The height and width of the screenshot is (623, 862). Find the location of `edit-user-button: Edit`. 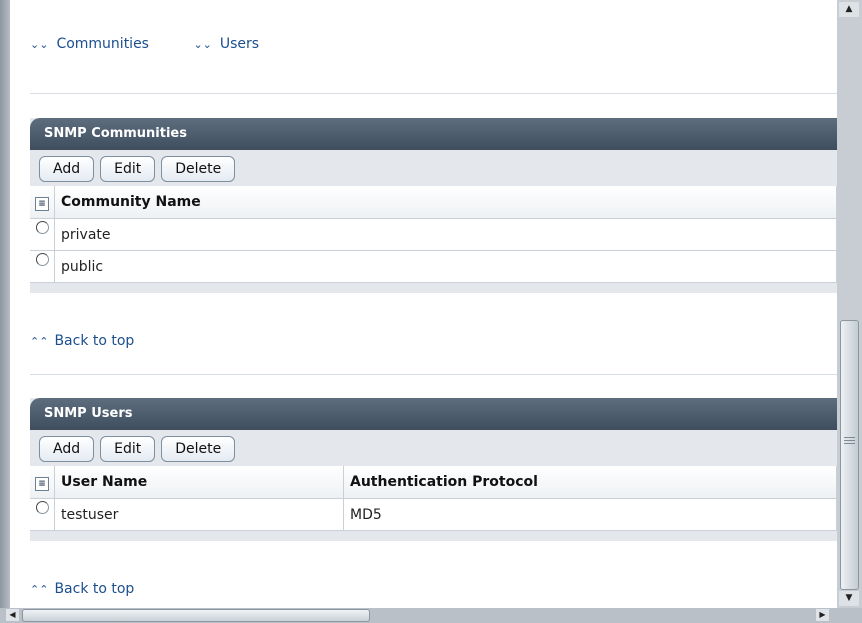

edit-user-button: Edit is located at coordinates (128, 449).